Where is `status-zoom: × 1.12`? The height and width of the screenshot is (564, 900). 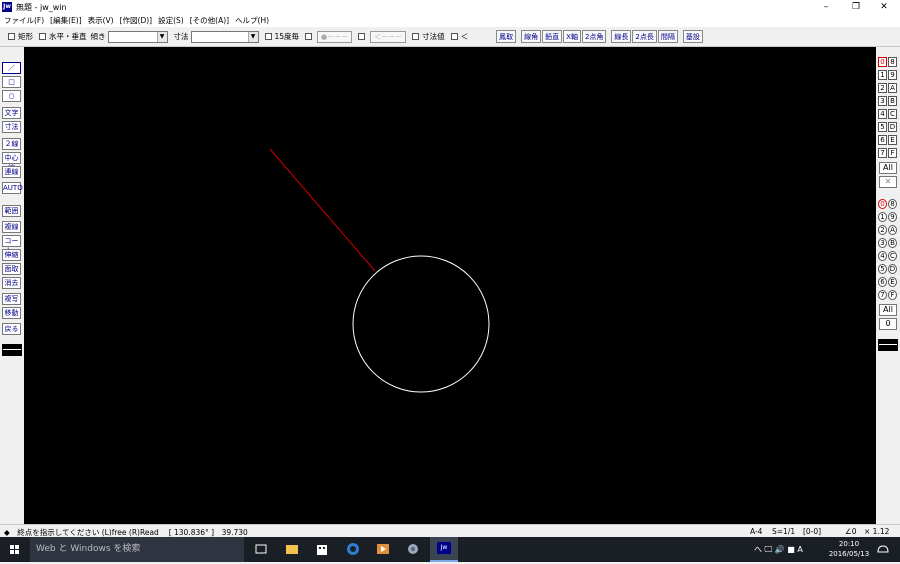 status-zoom: × 1.12 is located at coordinates (876, 531).